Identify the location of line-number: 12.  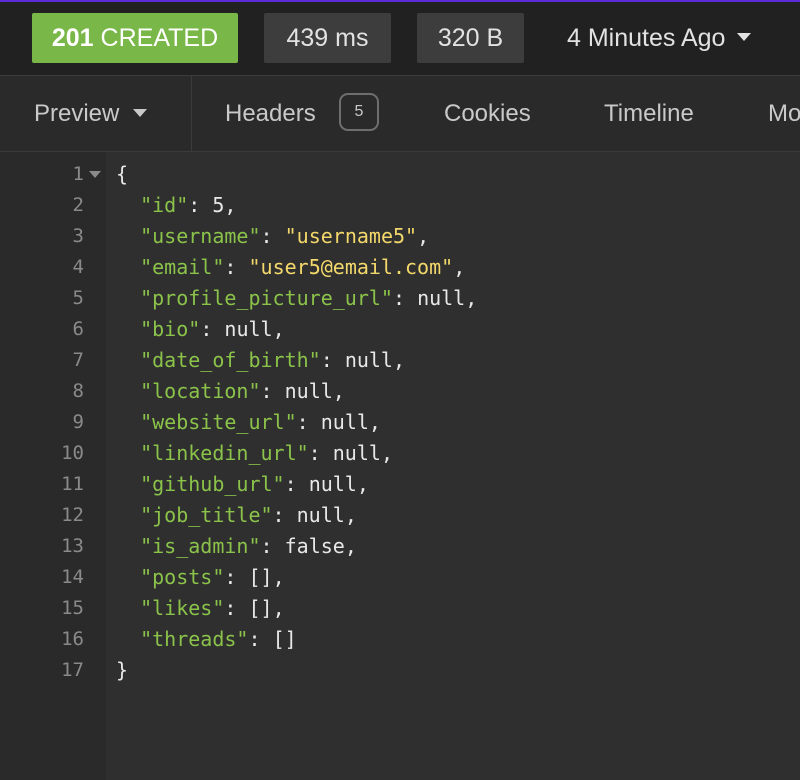
(72, 515).